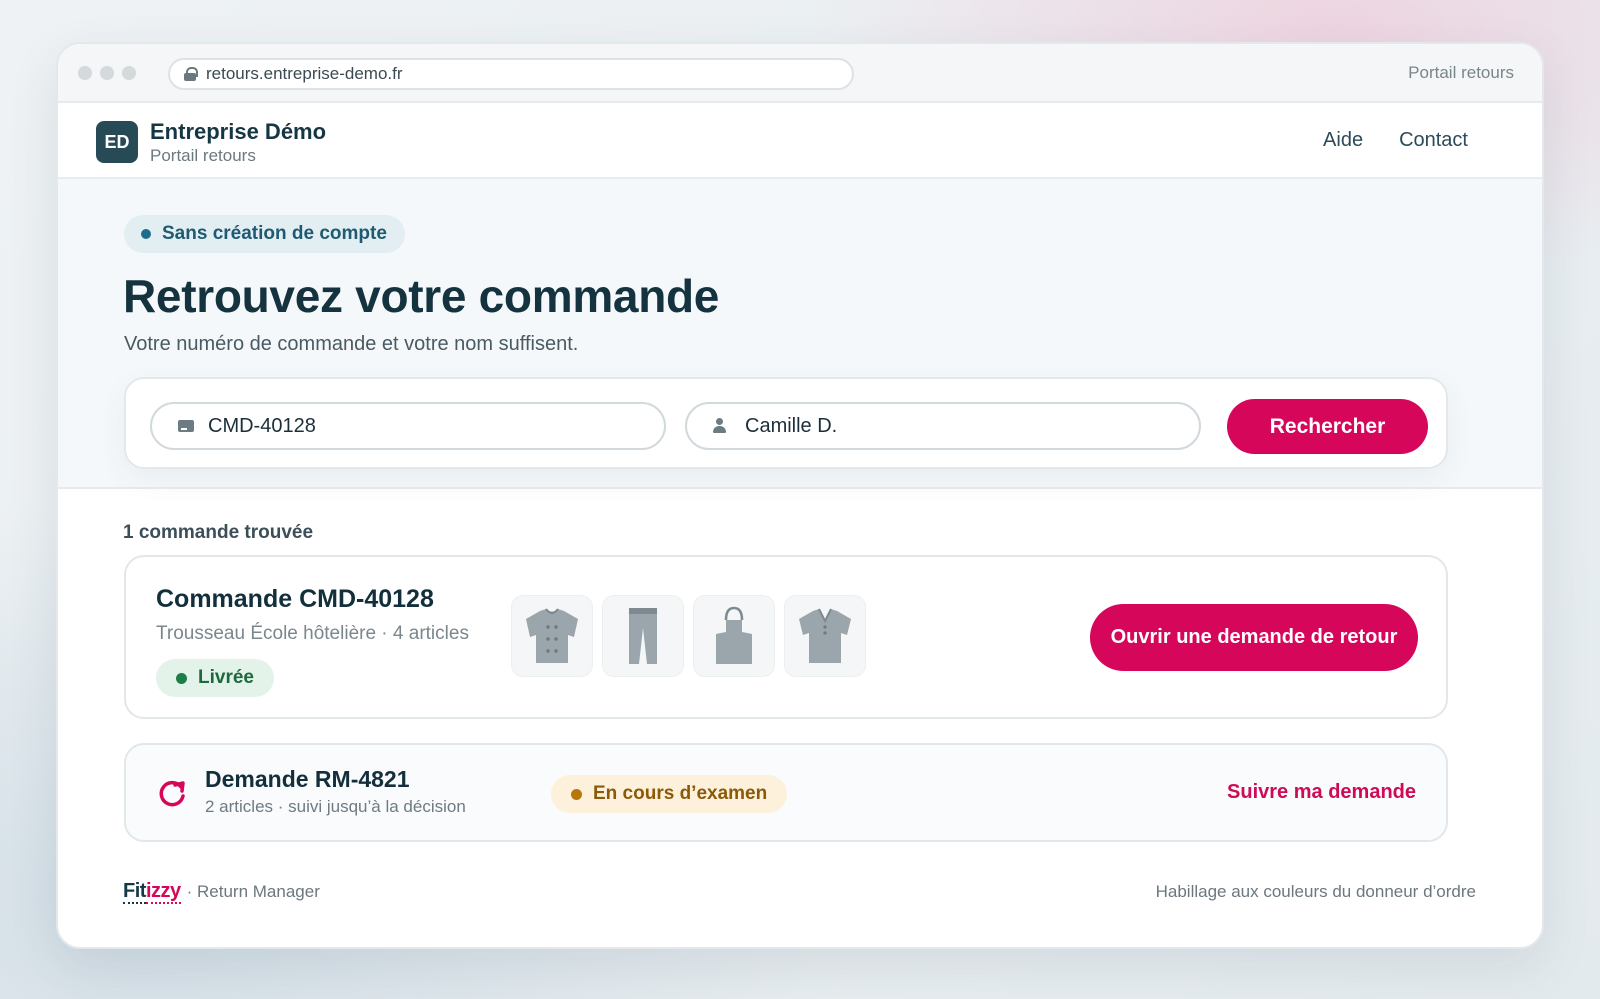 Image resolution: width=1600 pixels, height=999 pixels. I want to click on window-controls, so click(107, 73).